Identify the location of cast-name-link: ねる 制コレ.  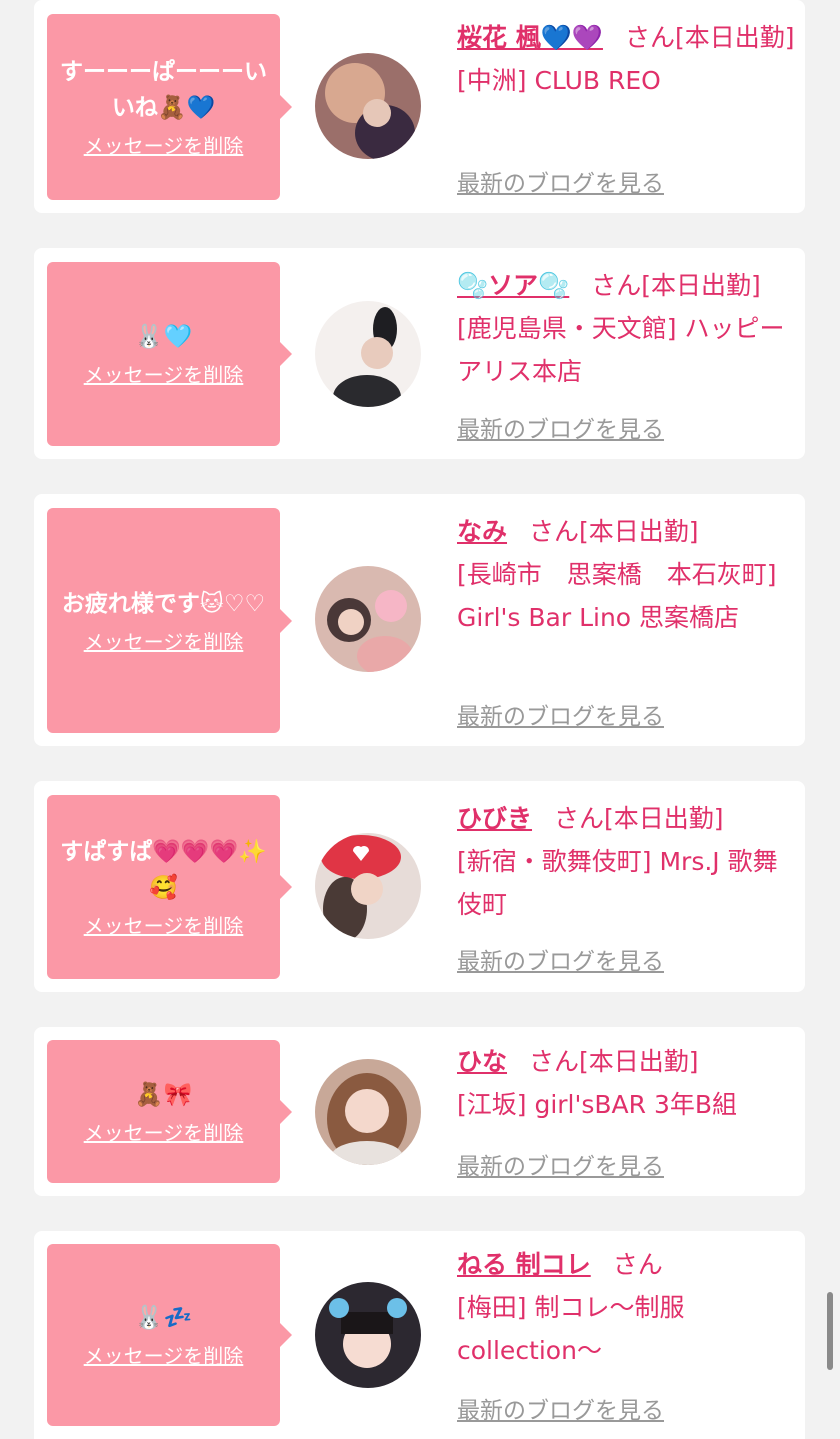
(524, 1264).